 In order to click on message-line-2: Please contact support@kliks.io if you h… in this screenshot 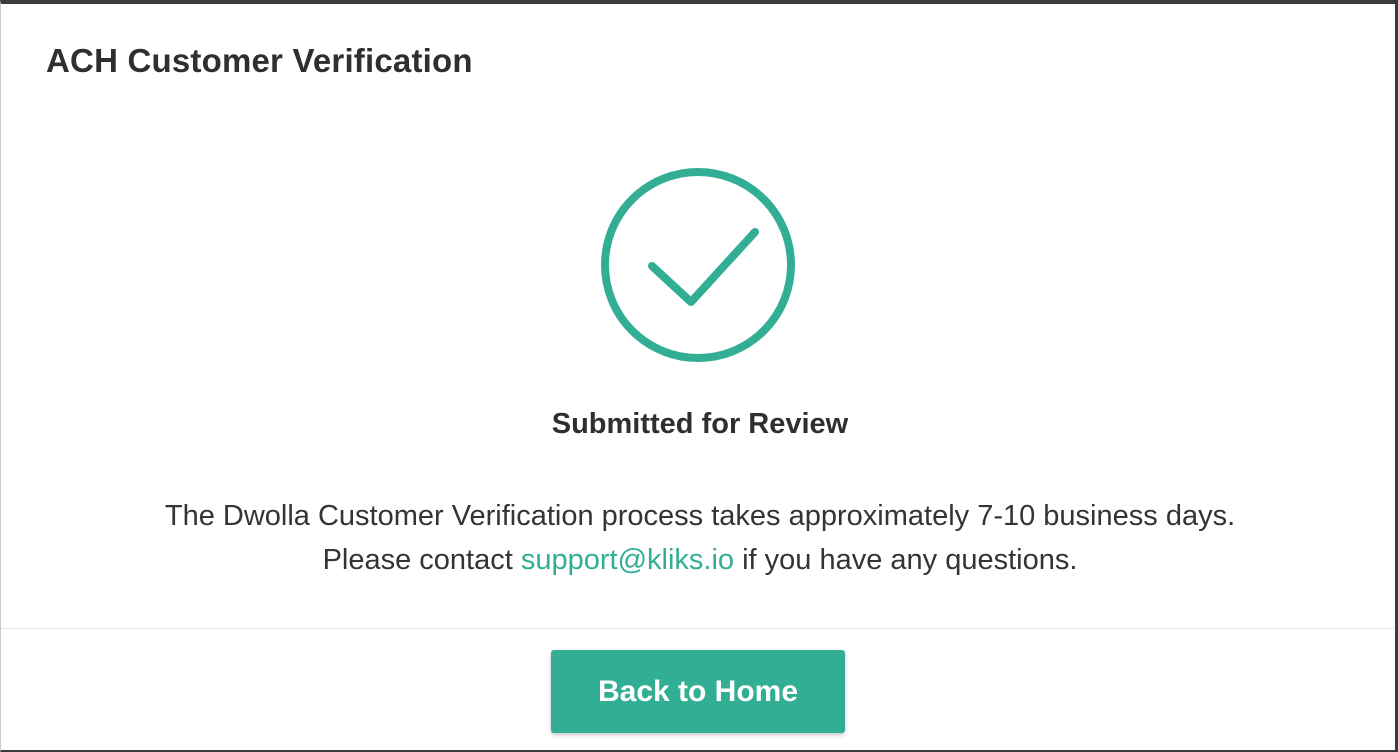, I will do `click(699, 560)`.